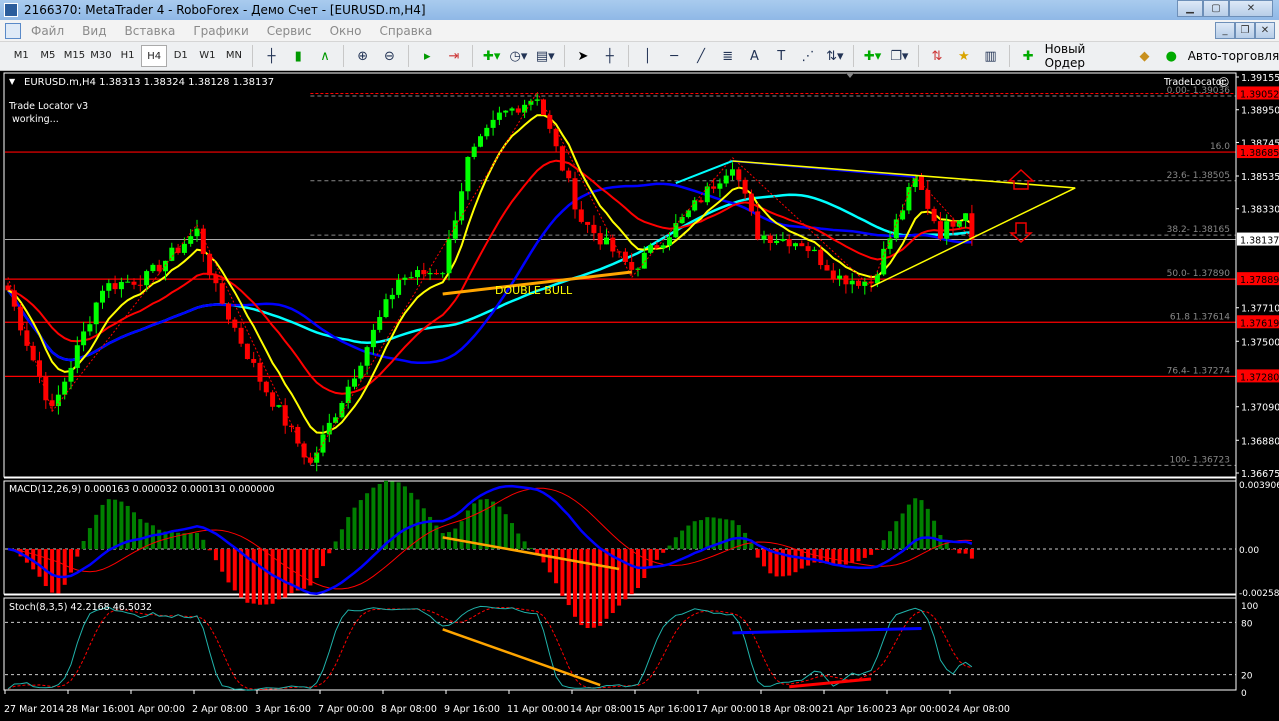 Image resolution: width=1279 pixels, height=721 pixels. What do you see at coordinates (1190, 8) in the screenshot?
I see `minimize-button: ▁` at bounding box center [1190, 8].